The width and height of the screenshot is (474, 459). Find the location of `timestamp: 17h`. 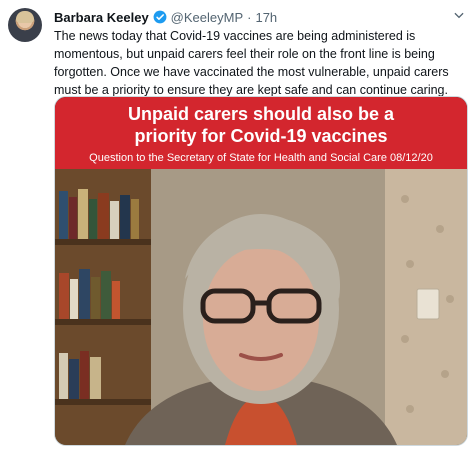

timestamp: 17h is located at coordinates (266, 17).